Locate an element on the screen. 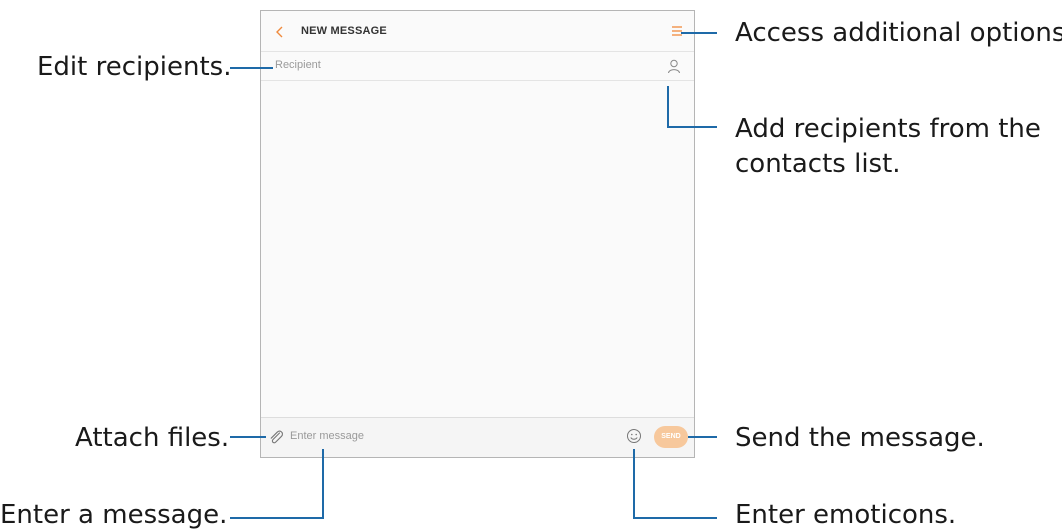 The height and width of the screenshot is (531, 1062). callout-edit-recipients: Edit recipients. is located at coordinates (134, 67).